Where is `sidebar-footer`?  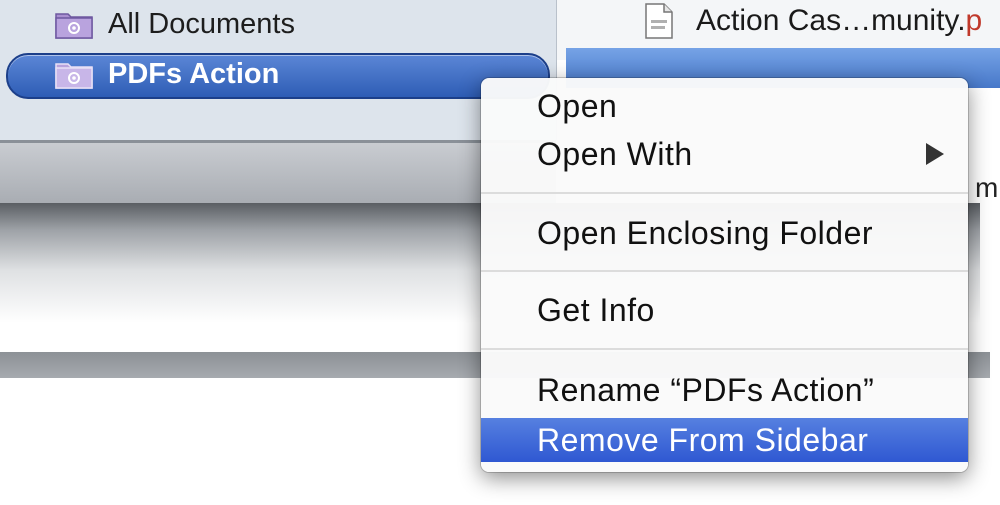 sidebar-footer is located at coordinates (278, 173).